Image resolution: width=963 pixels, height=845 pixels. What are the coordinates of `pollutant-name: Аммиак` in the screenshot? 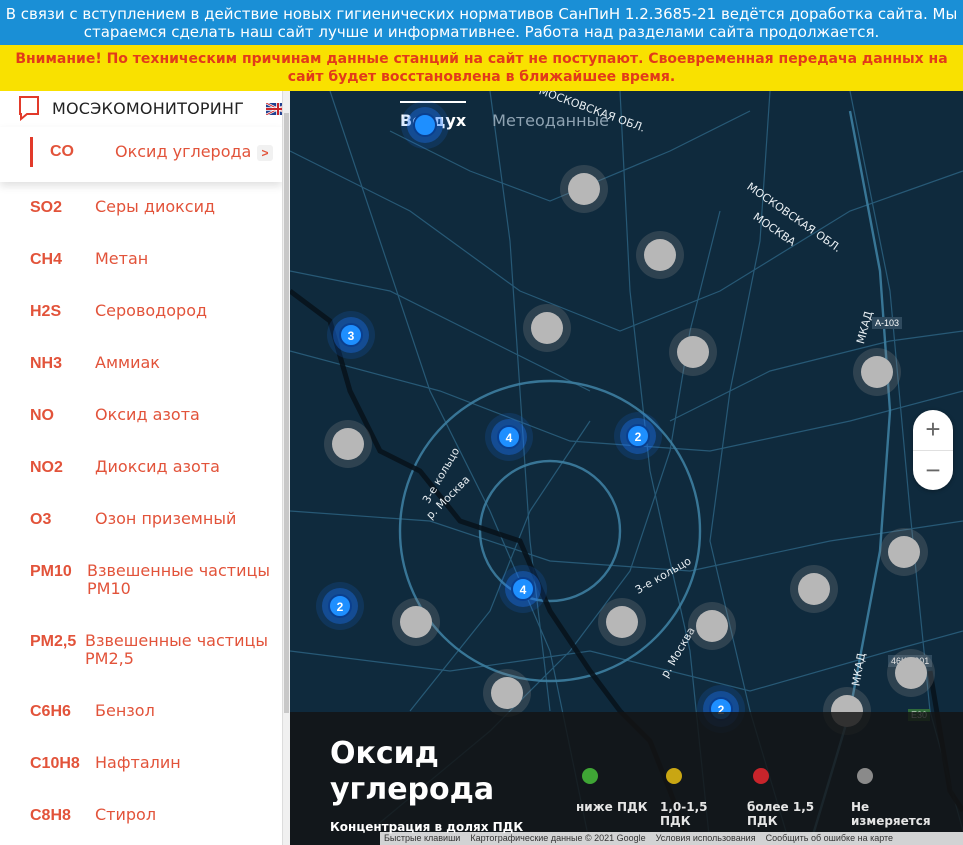 It's located at (127, 362).